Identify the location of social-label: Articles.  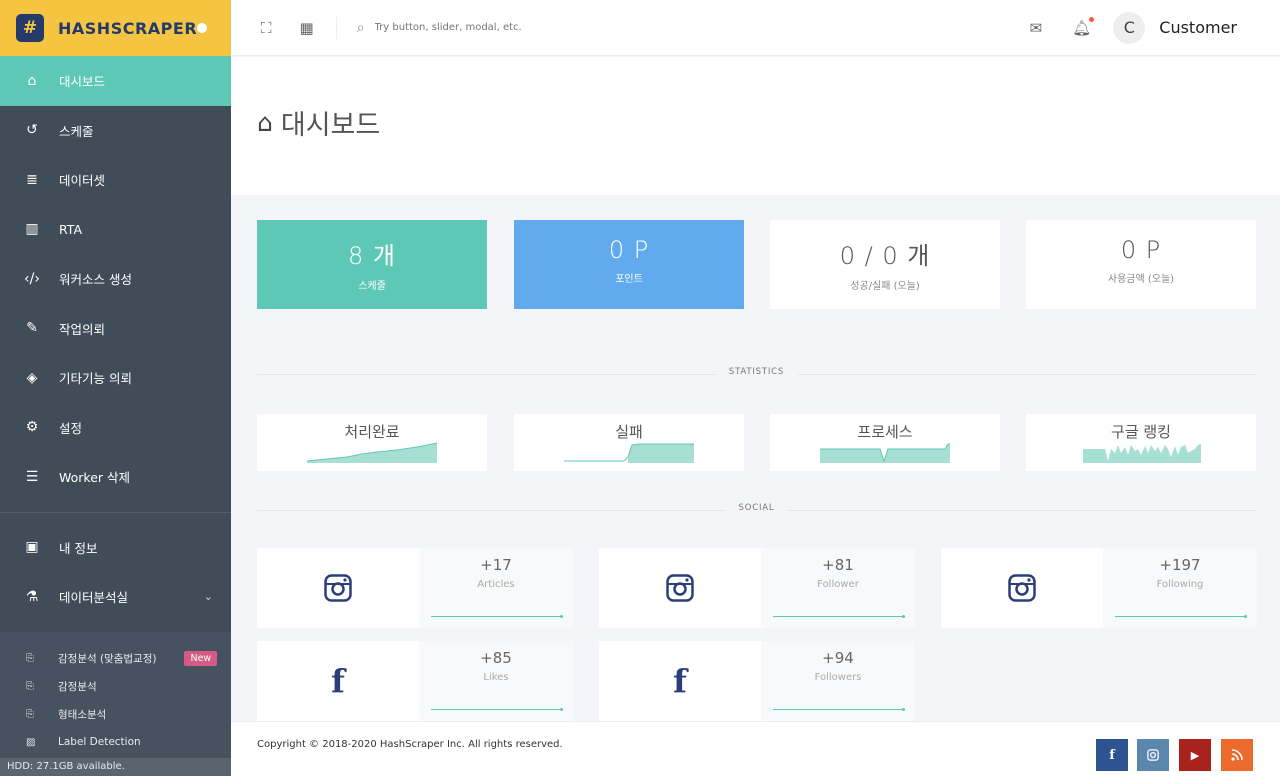
(496, 584).